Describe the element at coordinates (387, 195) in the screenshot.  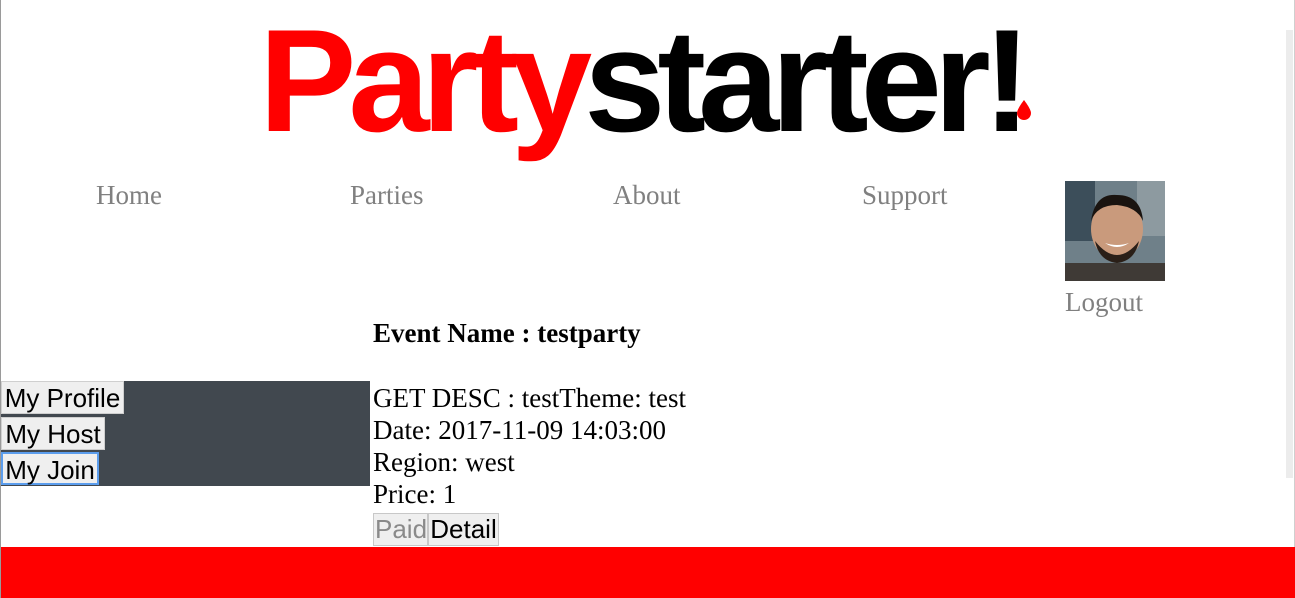
I see `nav-parties: Parties` at that location.